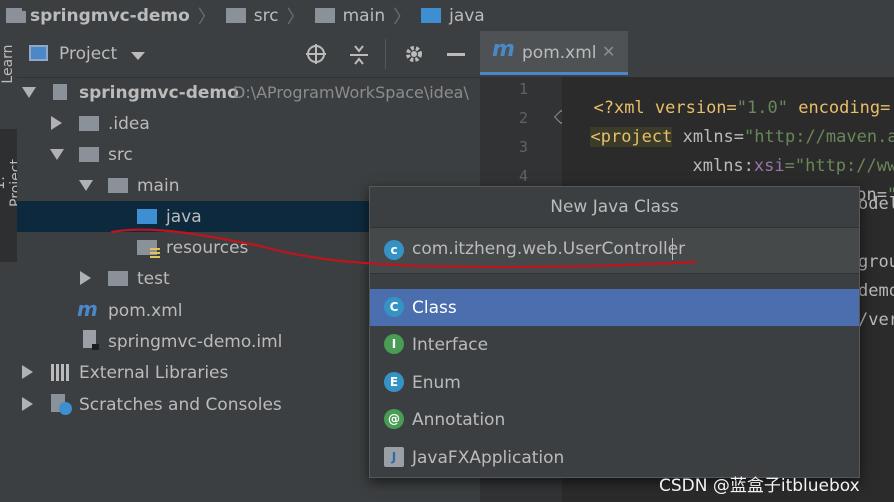  I want to click on red-underline-annotation, so click(403, 248).